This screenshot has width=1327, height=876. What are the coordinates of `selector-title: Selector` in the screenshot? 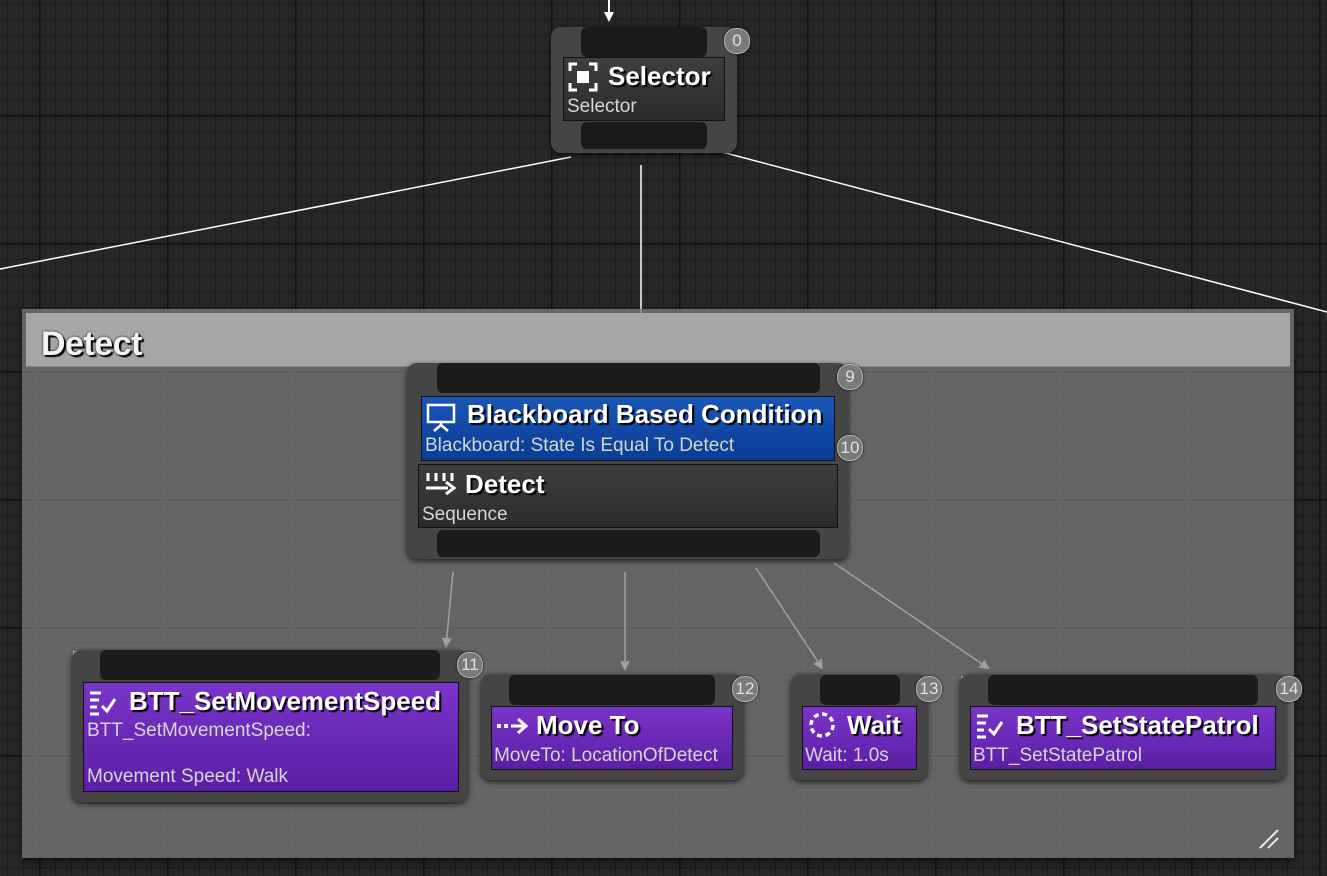 It's located at (659, 76).